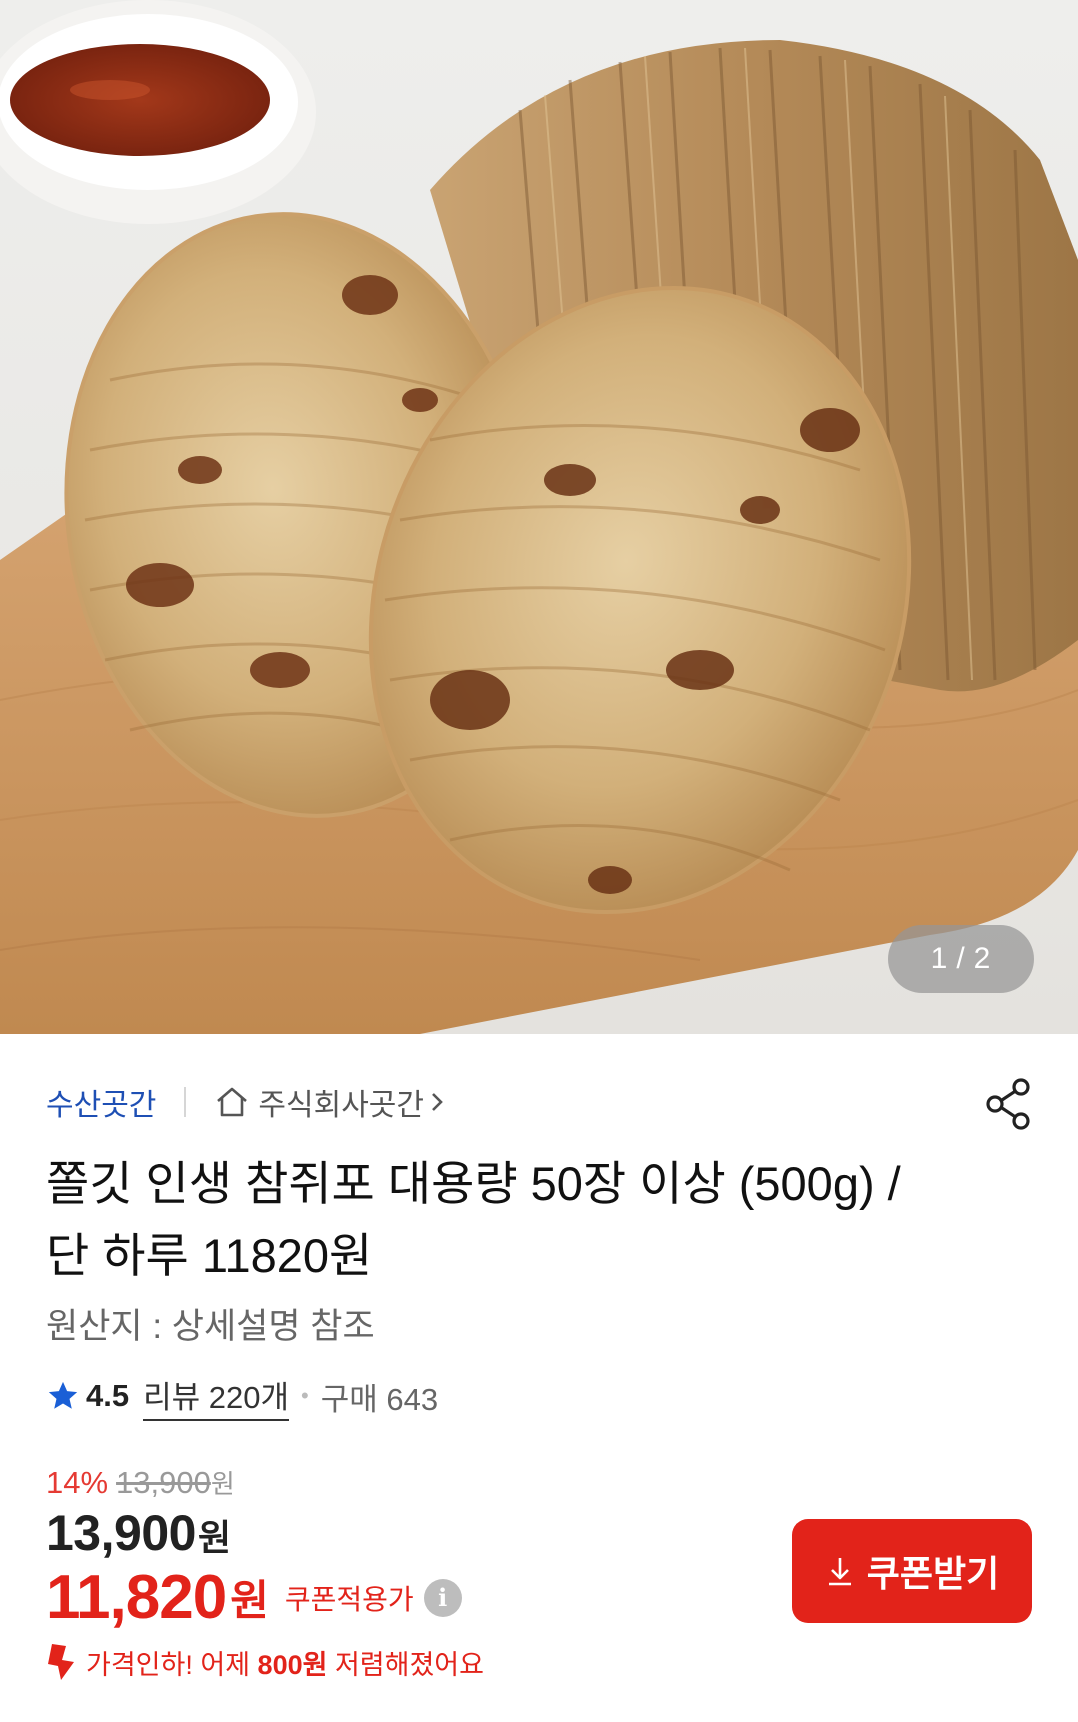 The image size is (1078, 1722). What do you see at coordinates (63, 1395) in the screenshot?
I see `star-icon` at bounding box center [63, 1395].